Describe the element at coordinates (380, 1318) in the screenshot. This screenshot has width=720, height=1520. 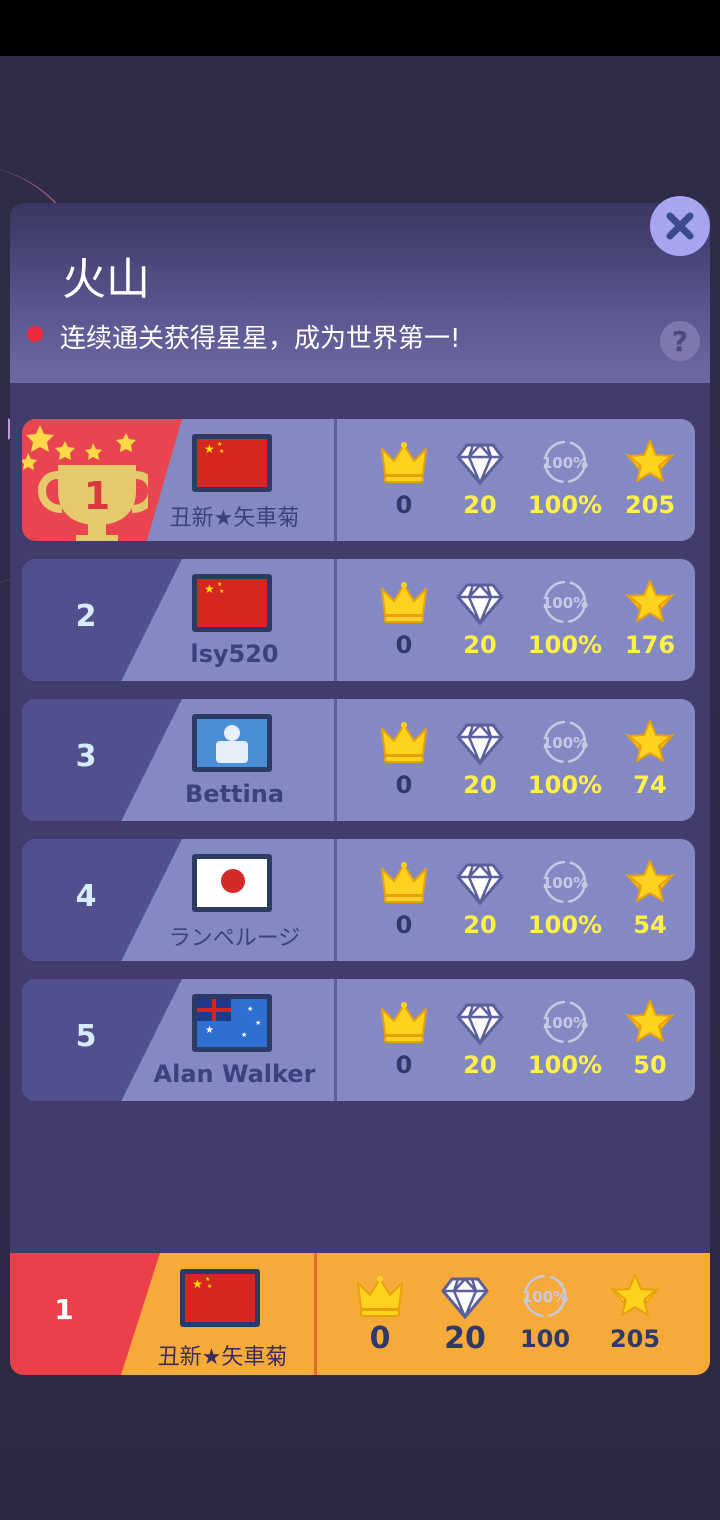
I see `crowns-stat: 0` at that location.